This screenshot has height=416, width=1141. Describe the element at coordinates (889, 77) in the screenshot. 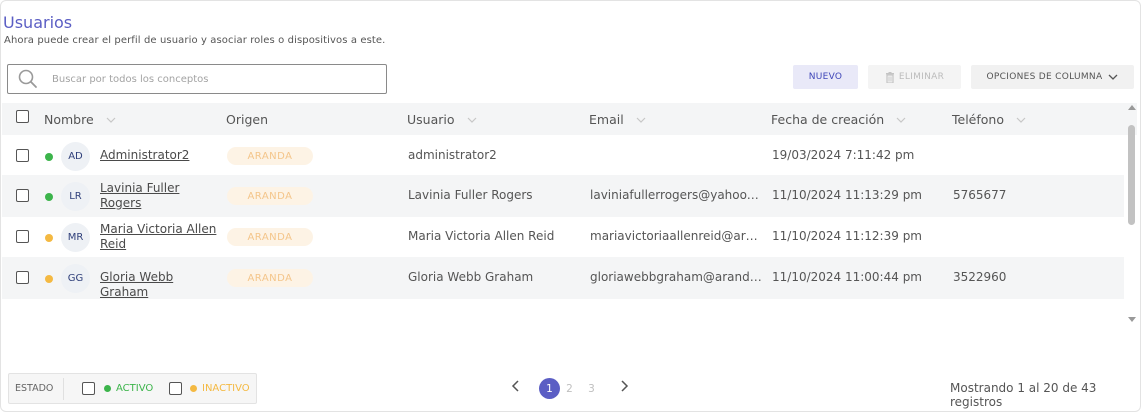

I see `trash-icon` at that location.